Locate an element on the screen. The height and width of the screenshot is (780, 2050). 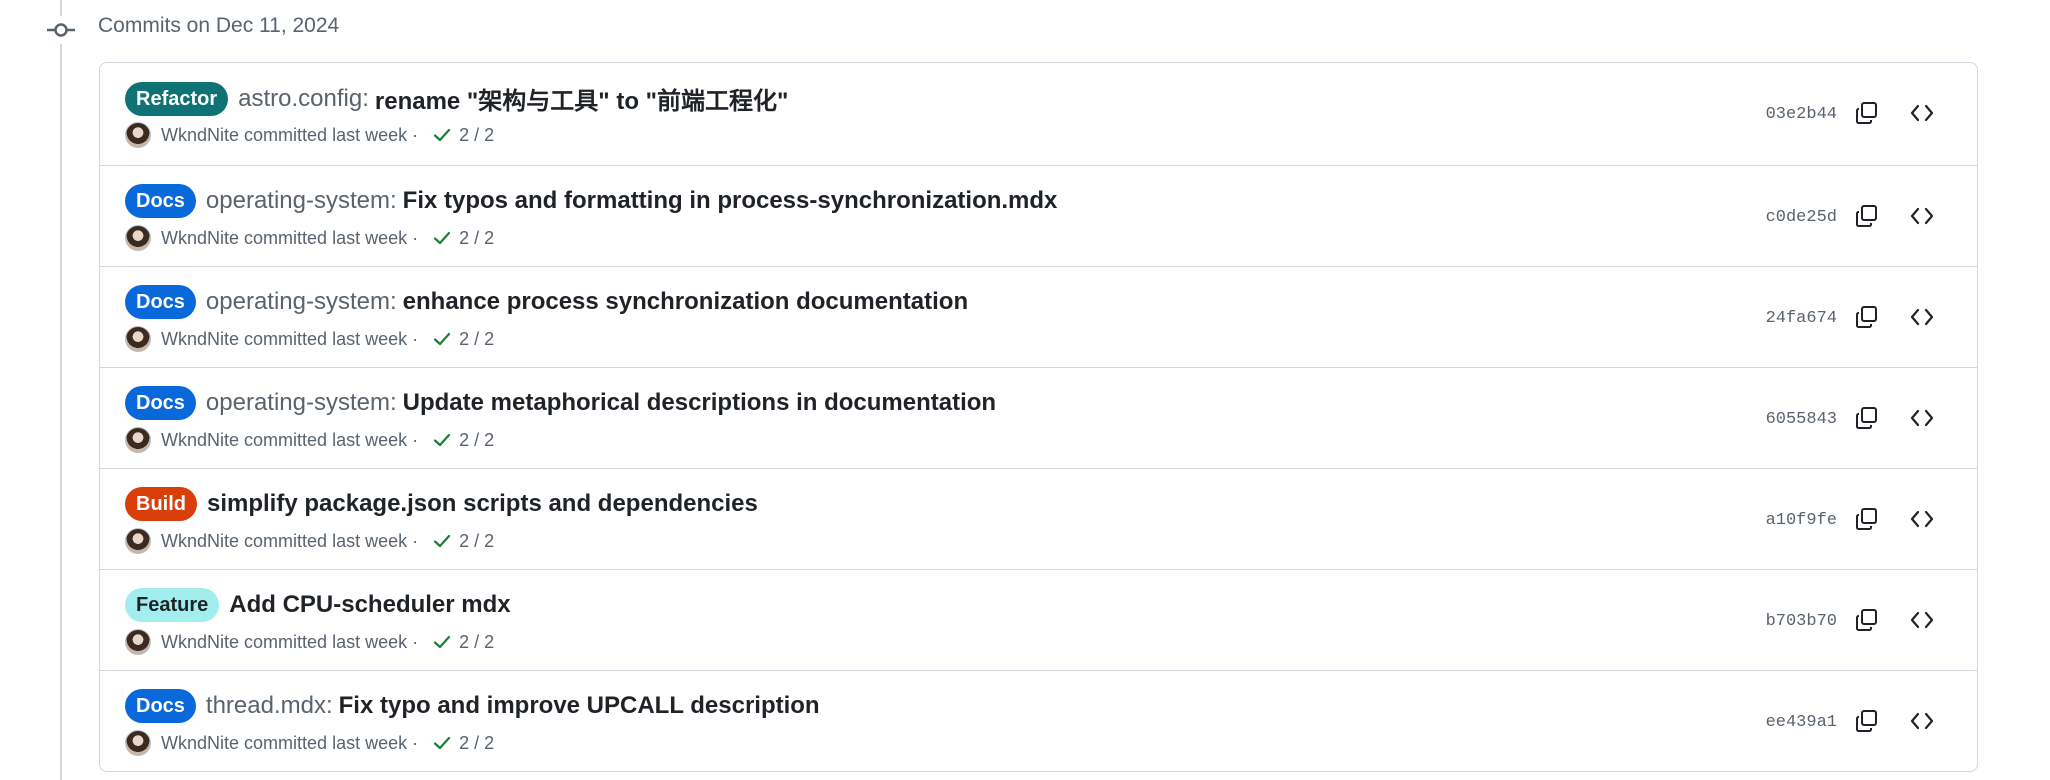
commit-type-badge: Build is located at coordinates (161, 504).